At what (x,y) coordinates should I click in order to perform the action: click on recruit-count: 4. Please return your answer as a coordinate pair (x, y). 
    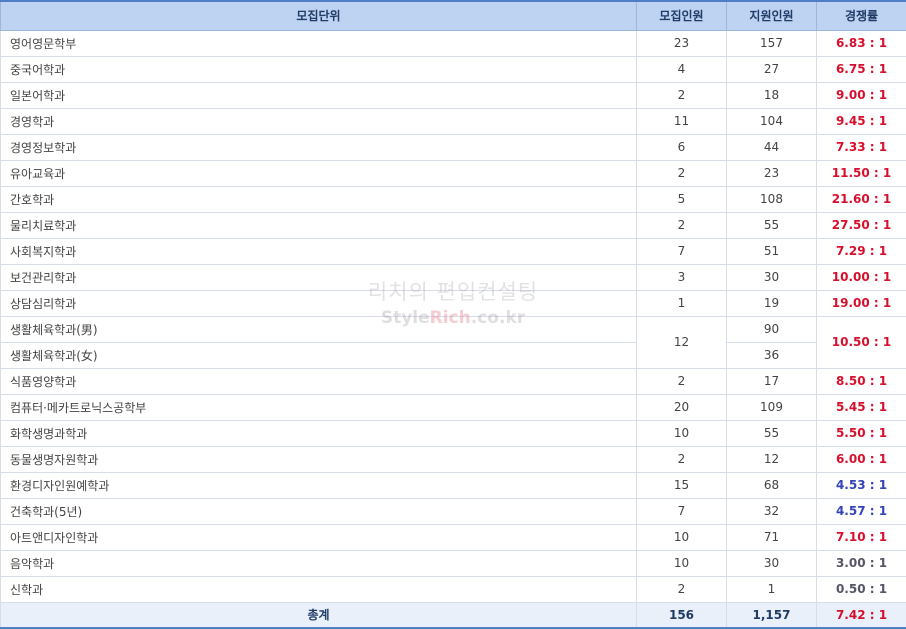
    Looking at the image, I should click on (681, 69).